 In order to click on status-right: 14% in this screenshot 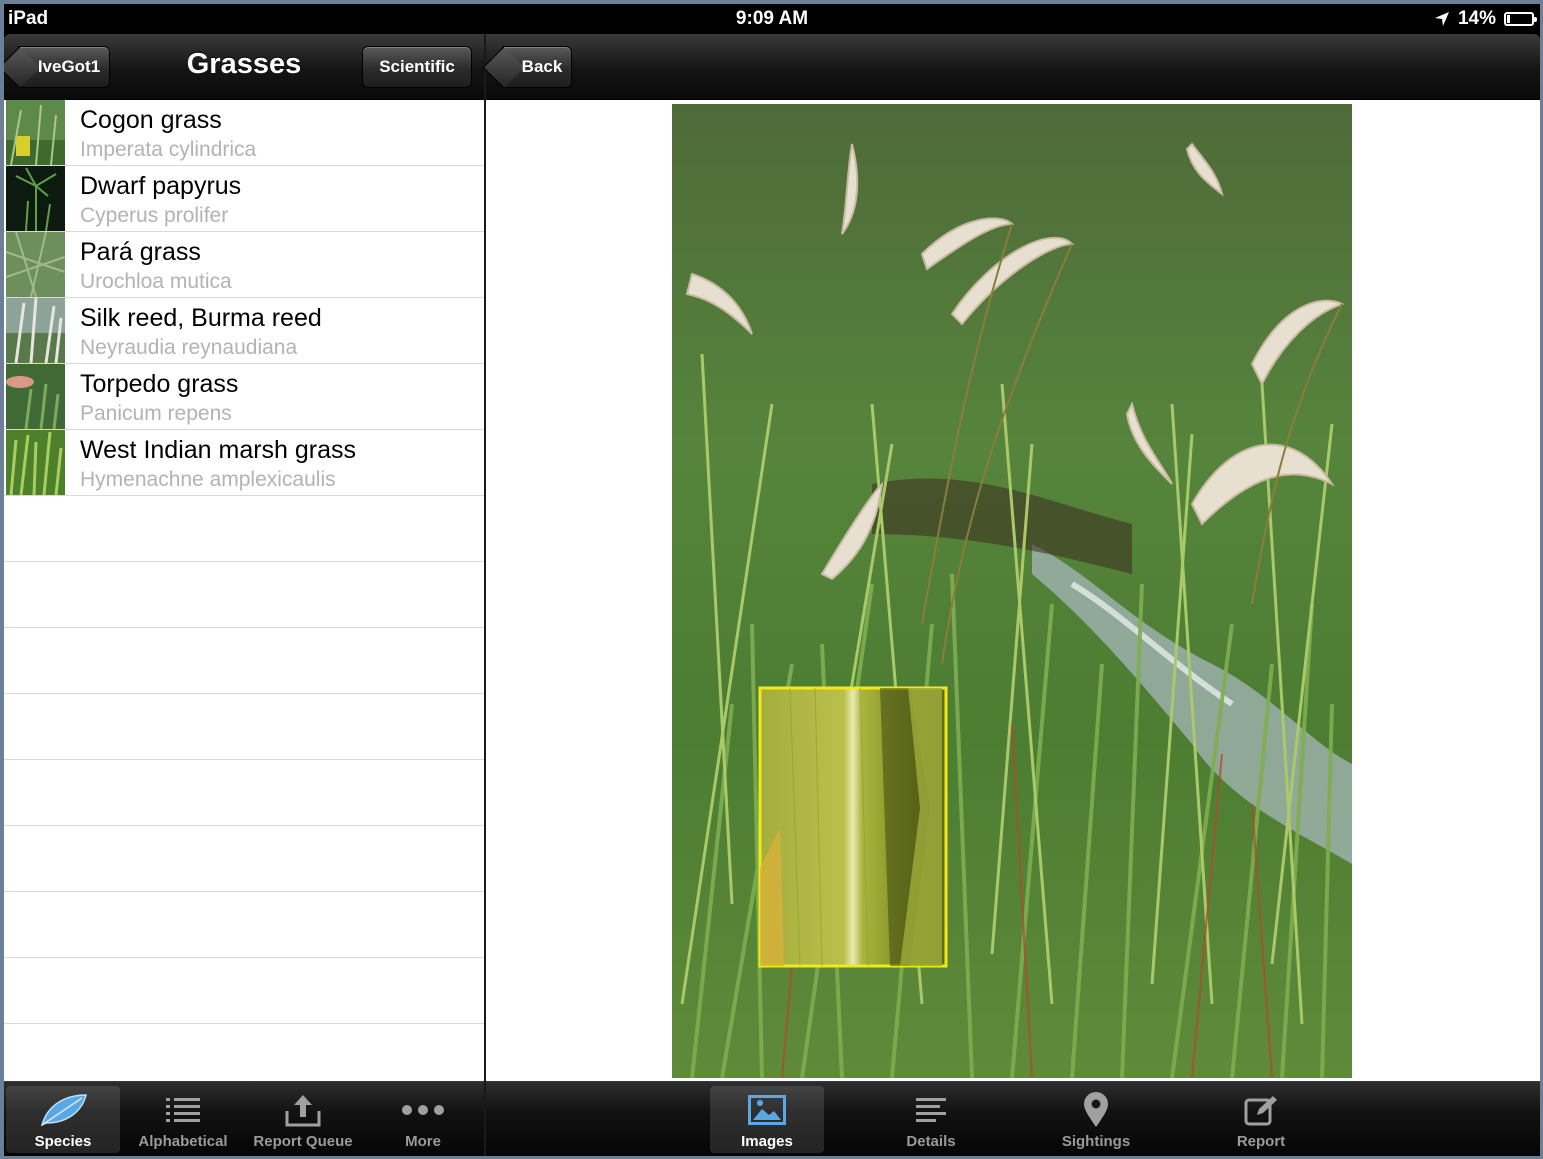, I will do `click(1485, 19)`.